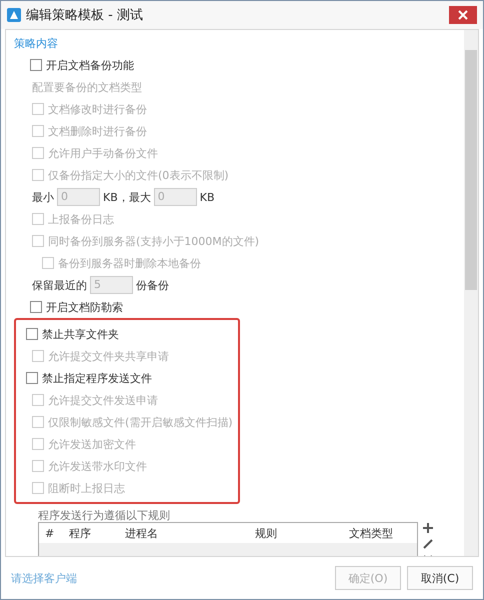 The image size is (484, 600). I want to click on column-header: 程序, so click(80, 533).